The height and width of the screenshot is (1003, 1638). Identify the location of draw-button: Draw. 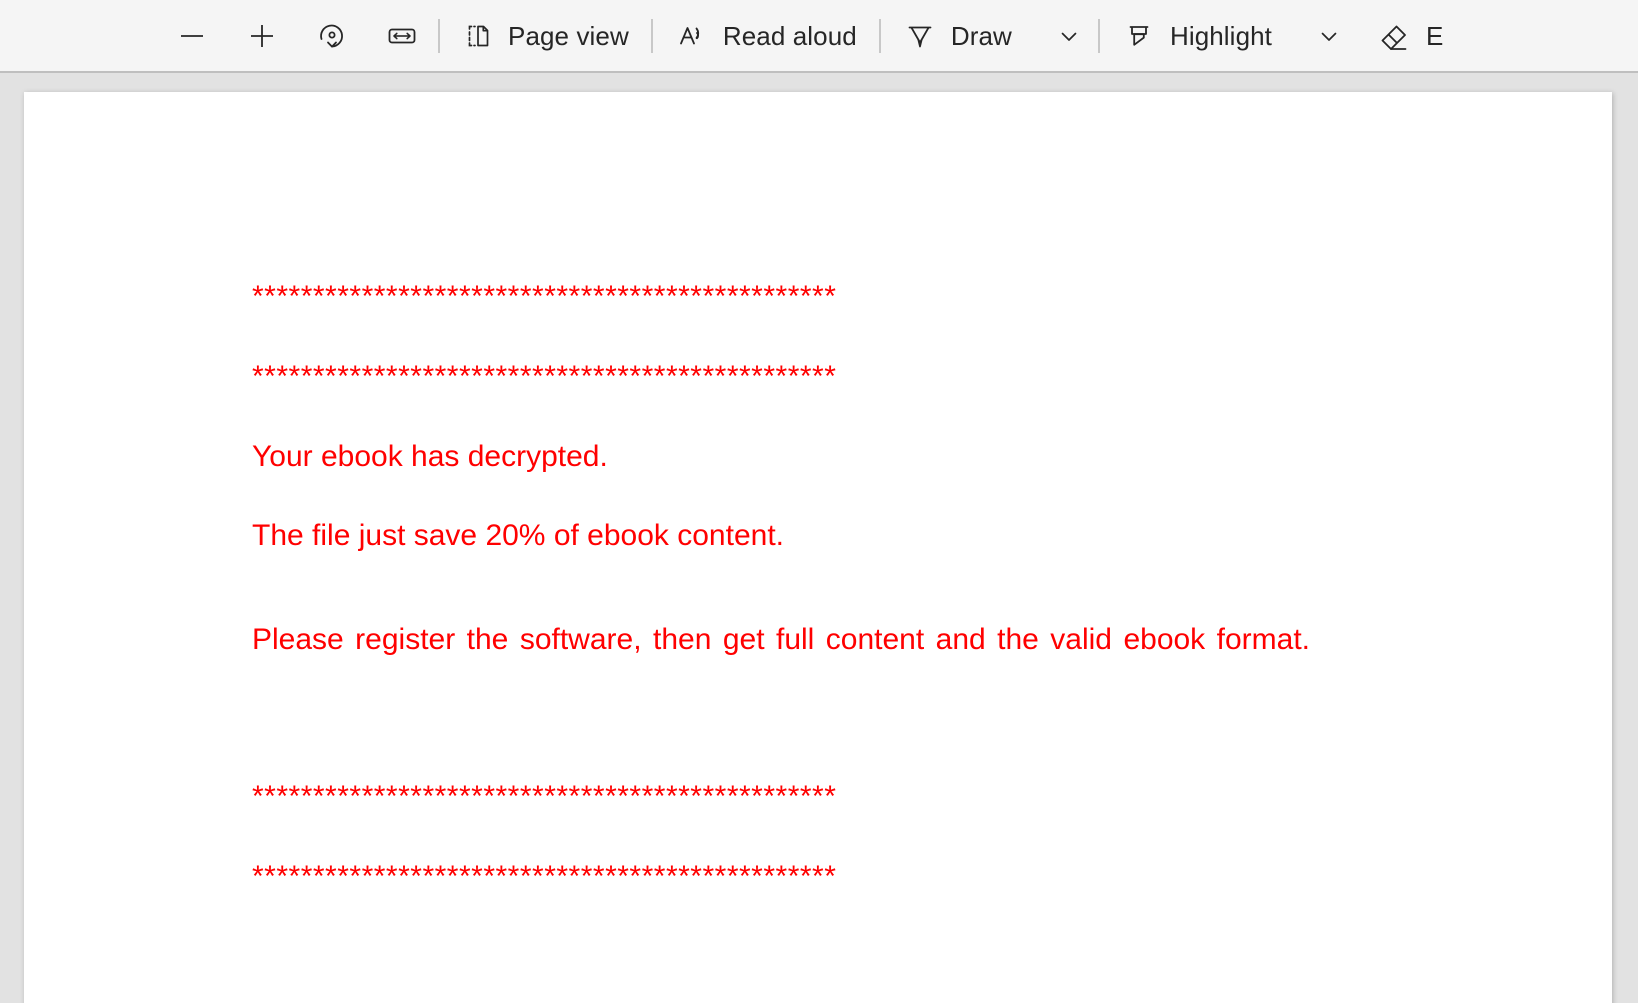
(957, 36).